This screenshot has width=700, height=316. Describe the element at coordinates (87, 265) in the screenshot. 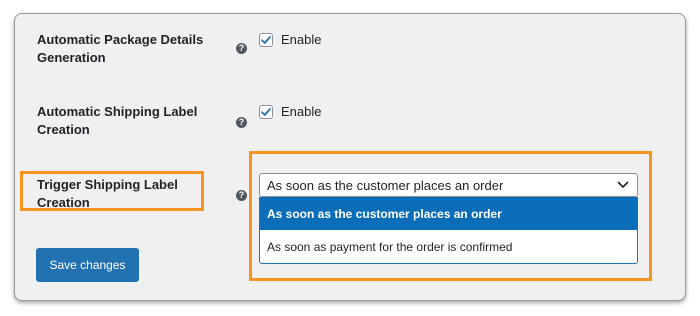

I see `save-changes-button: Save changes` at that location.